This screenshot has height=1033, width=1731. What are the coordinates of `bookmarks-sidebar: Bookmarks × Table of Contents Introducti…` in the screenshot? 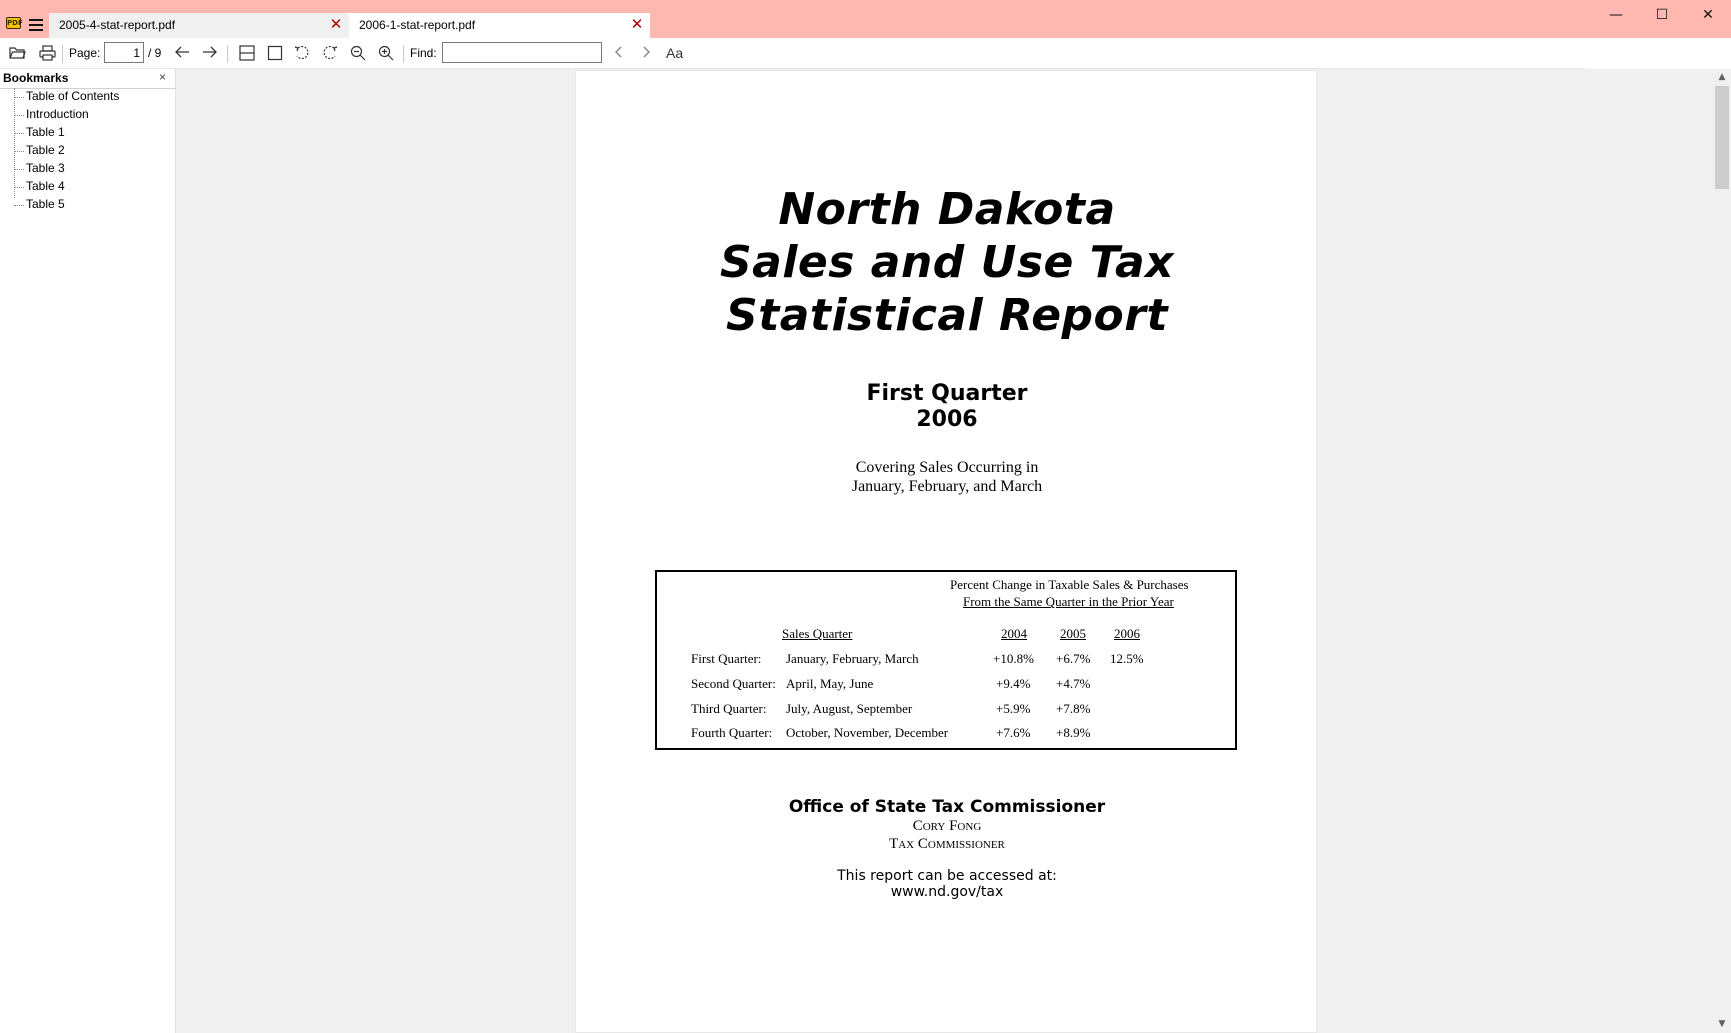 It's located at (88, 551).